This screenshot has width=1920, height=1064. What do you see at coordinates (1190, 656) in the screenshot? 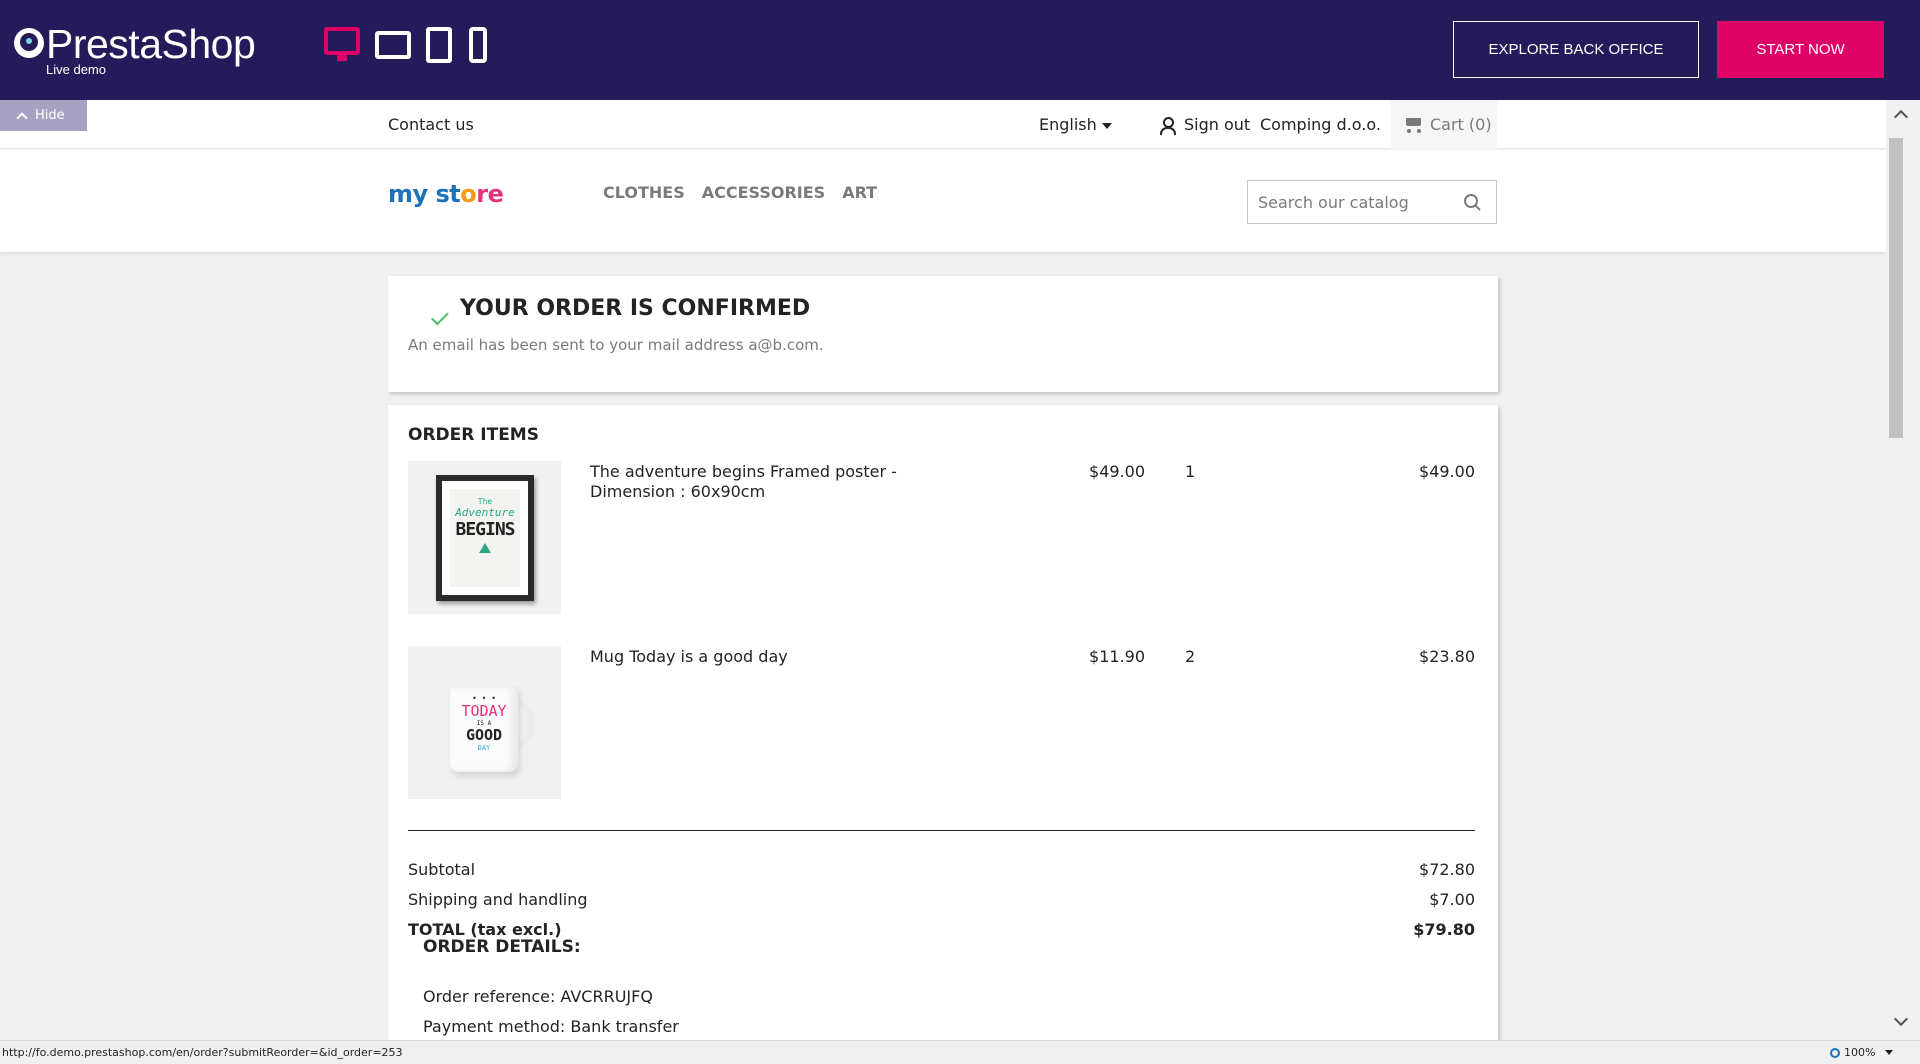
I see `item-quantity: 2` at bounding box center [1190, 656].